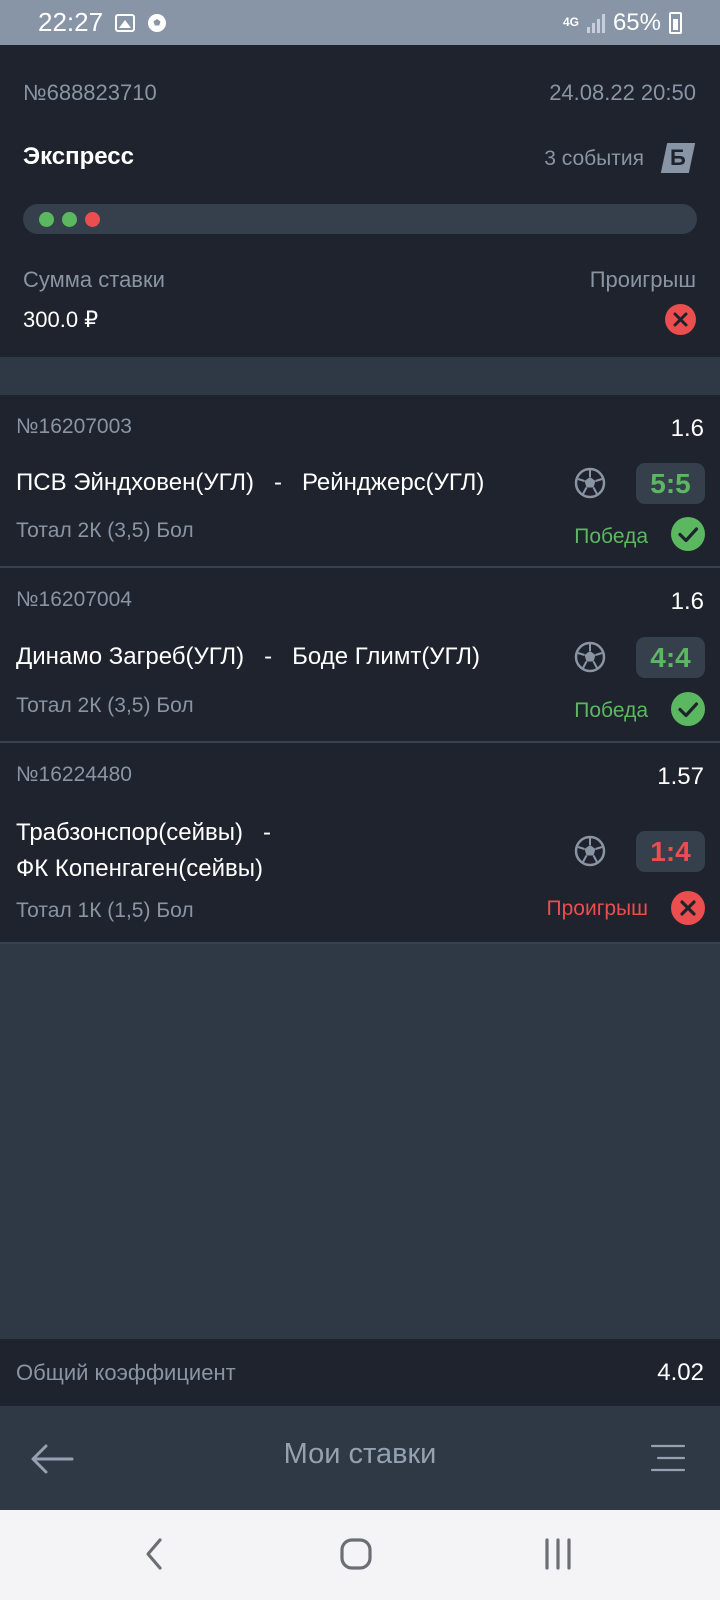 This screenshot has height=1600, width=720. Describe the element at coordinates (642, 279) in the screenshot. I see `bet-result-label: Проигрыш` at that location.